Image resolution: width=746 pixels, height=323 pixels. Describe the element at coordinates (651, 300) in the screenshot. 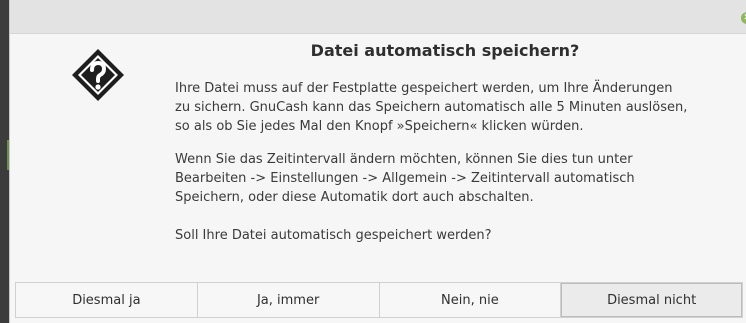

I see `once-no-button: Diesmal nicht` at that location.